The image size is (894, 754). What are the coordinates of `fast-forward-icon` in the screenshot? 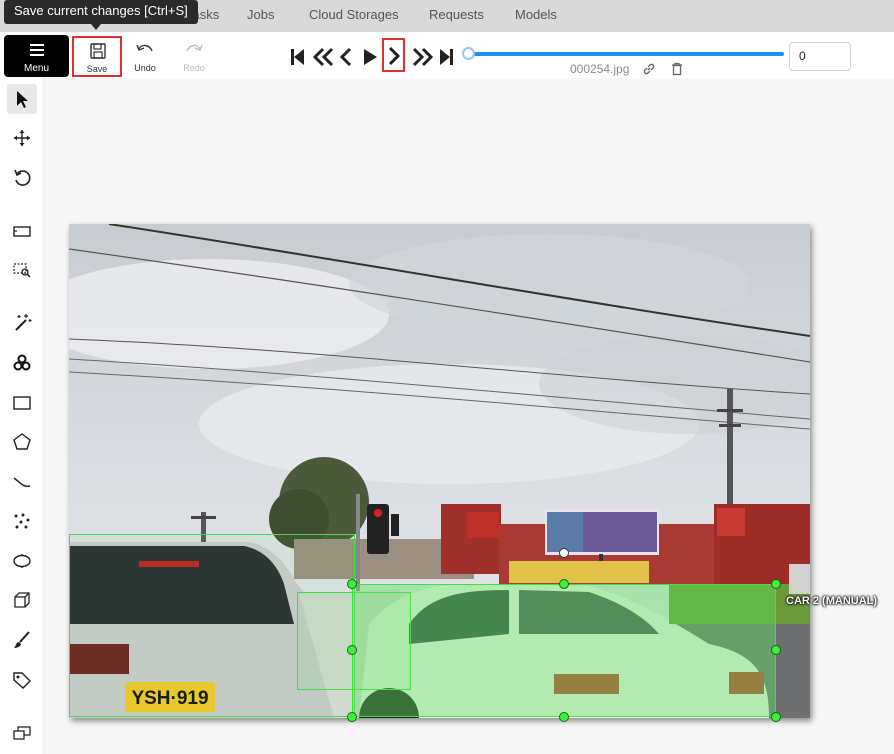 It's located at (423, 57).